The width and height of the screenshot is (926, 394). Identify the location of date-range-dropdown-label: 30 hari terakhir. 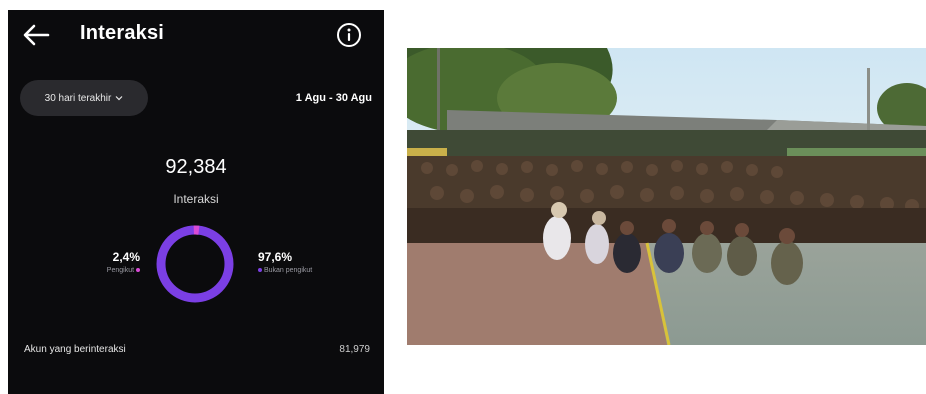
(78, 98).